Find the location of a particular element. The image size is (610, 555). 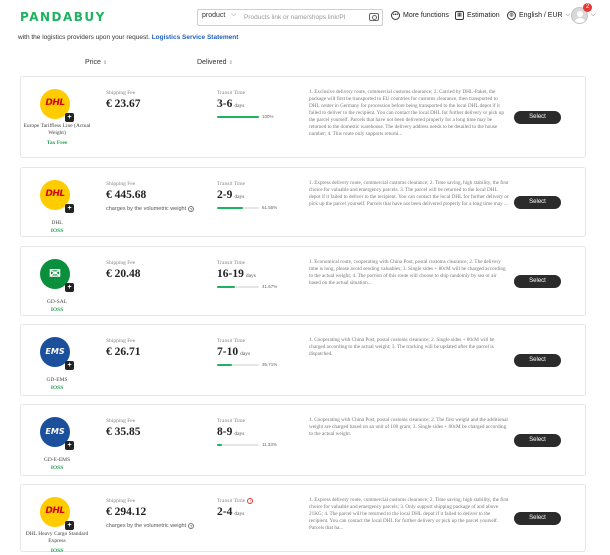

transit-days: 2-9 is located at coordinates (225, 195).